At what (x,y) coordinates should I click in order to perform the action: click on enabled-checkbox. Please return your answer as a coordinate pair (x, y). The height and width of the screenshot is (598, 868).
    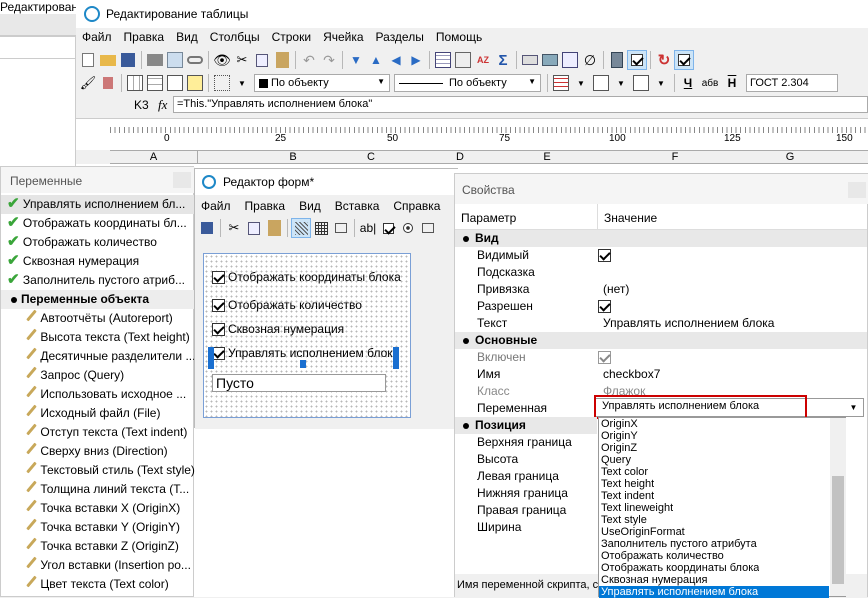
    Looking at the image, I should click on (604, 306).